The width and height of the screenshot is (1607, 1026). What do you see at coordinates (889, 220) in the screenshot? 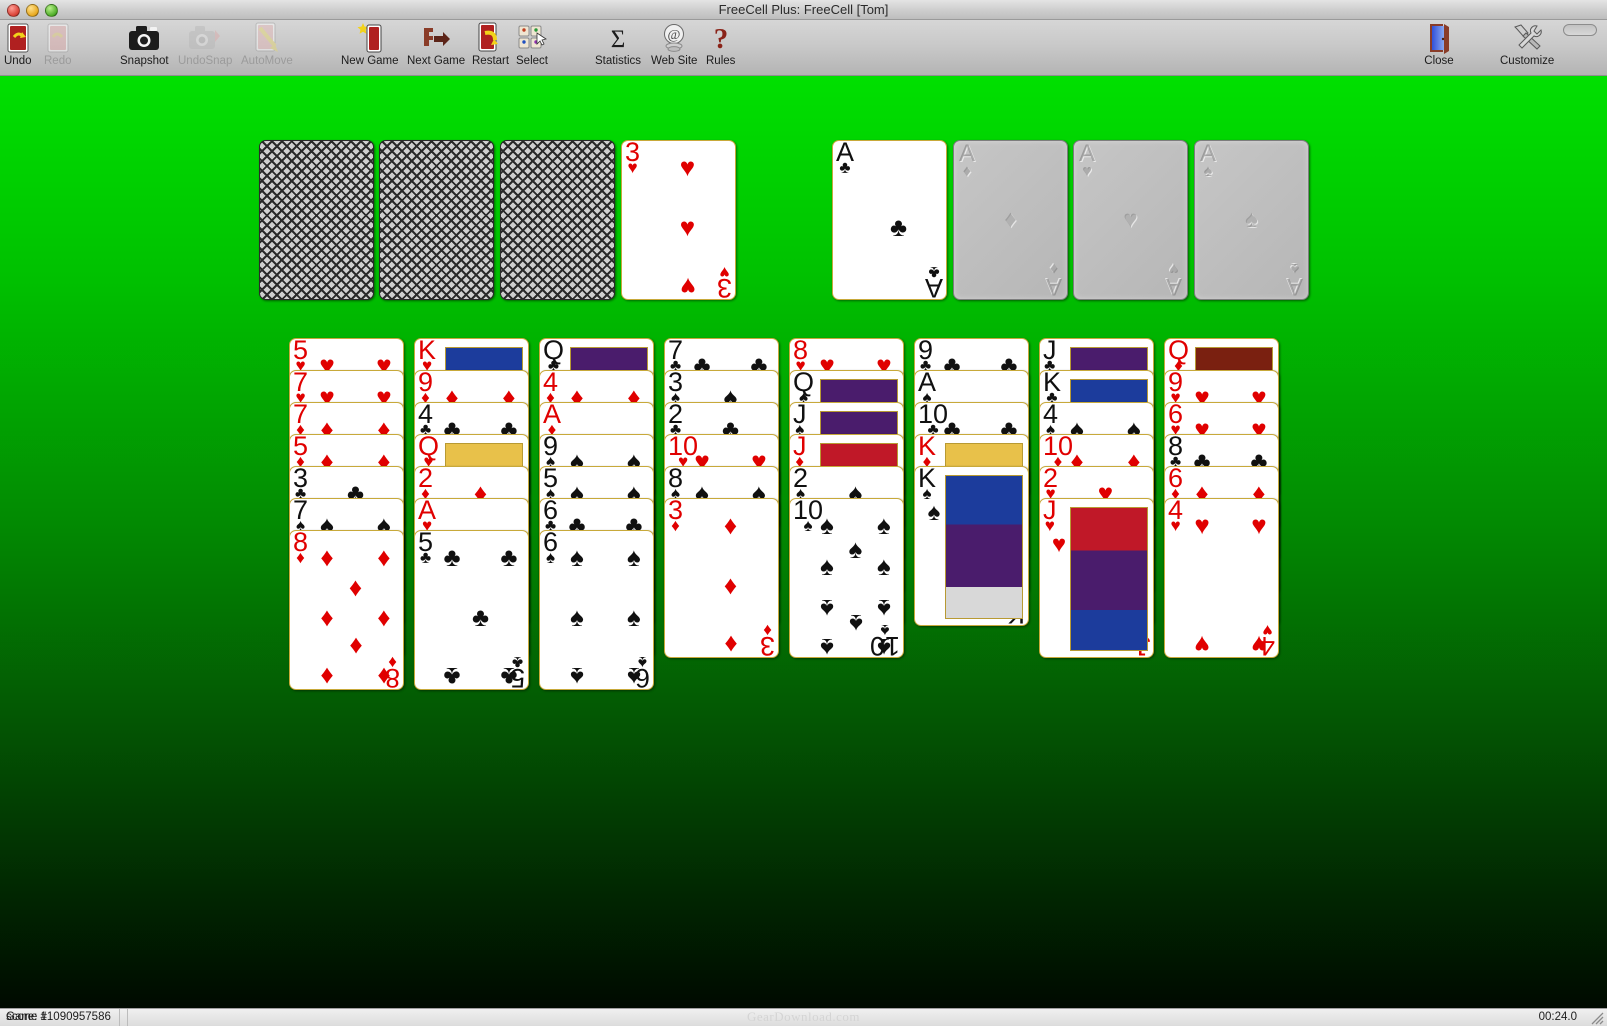
I see `card-a-of-clubs-foundation: A ♣ A ♣ ♣` at bounding box center [889, 220].